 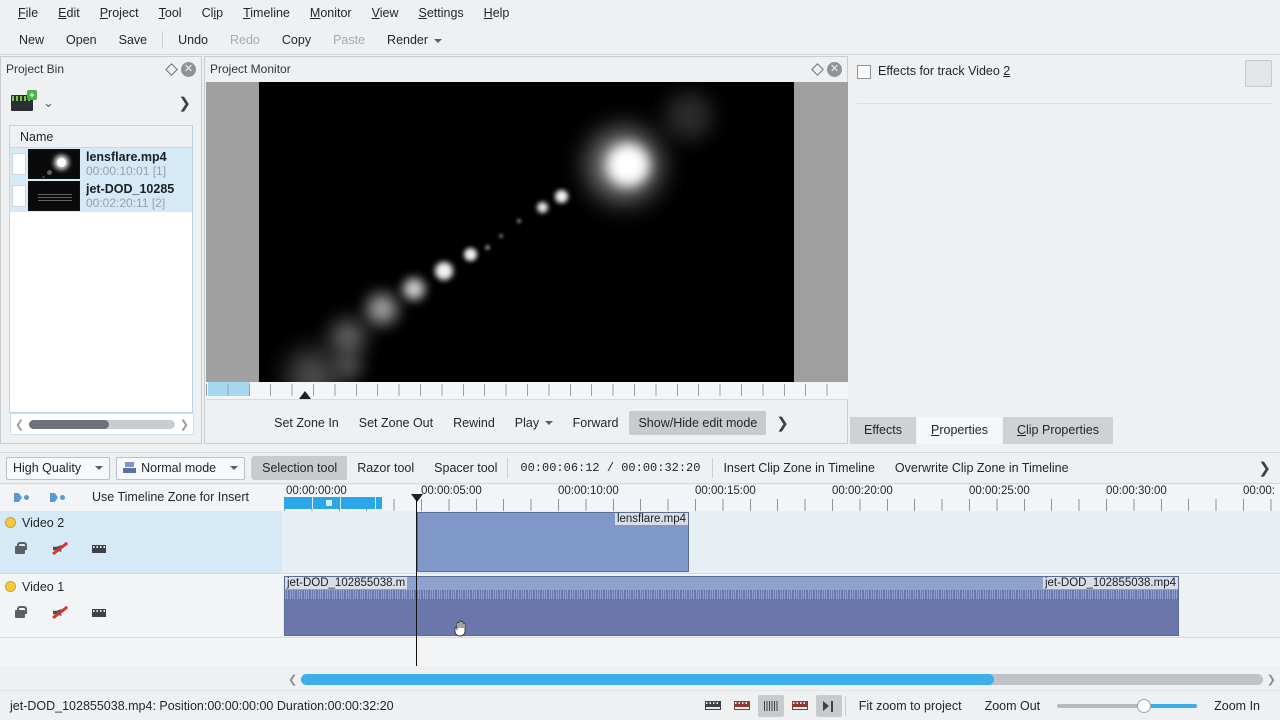 What do you see at coordinates (300, 468) in the screenshot?
I see `selection-tool-button: Selection tool` at bounding box center [300, 468].